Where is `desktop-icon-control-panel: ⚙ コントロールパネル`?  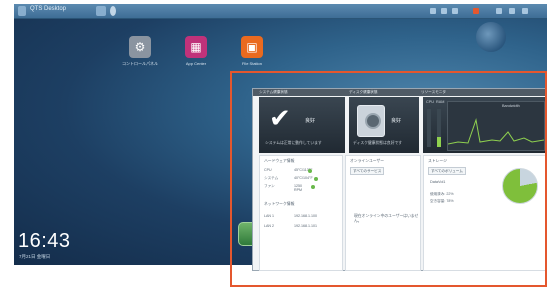 desktop-icon-control-panel: ⚙ コントロールパネル is located at coordinates (140, 51).